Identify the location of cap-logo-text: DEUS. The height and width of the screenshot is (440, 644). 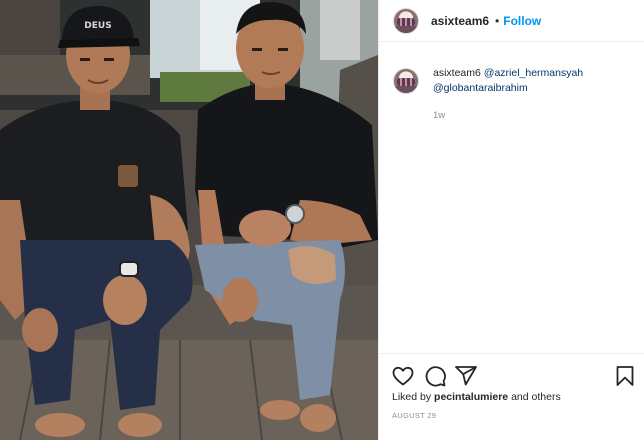
(97, 26).